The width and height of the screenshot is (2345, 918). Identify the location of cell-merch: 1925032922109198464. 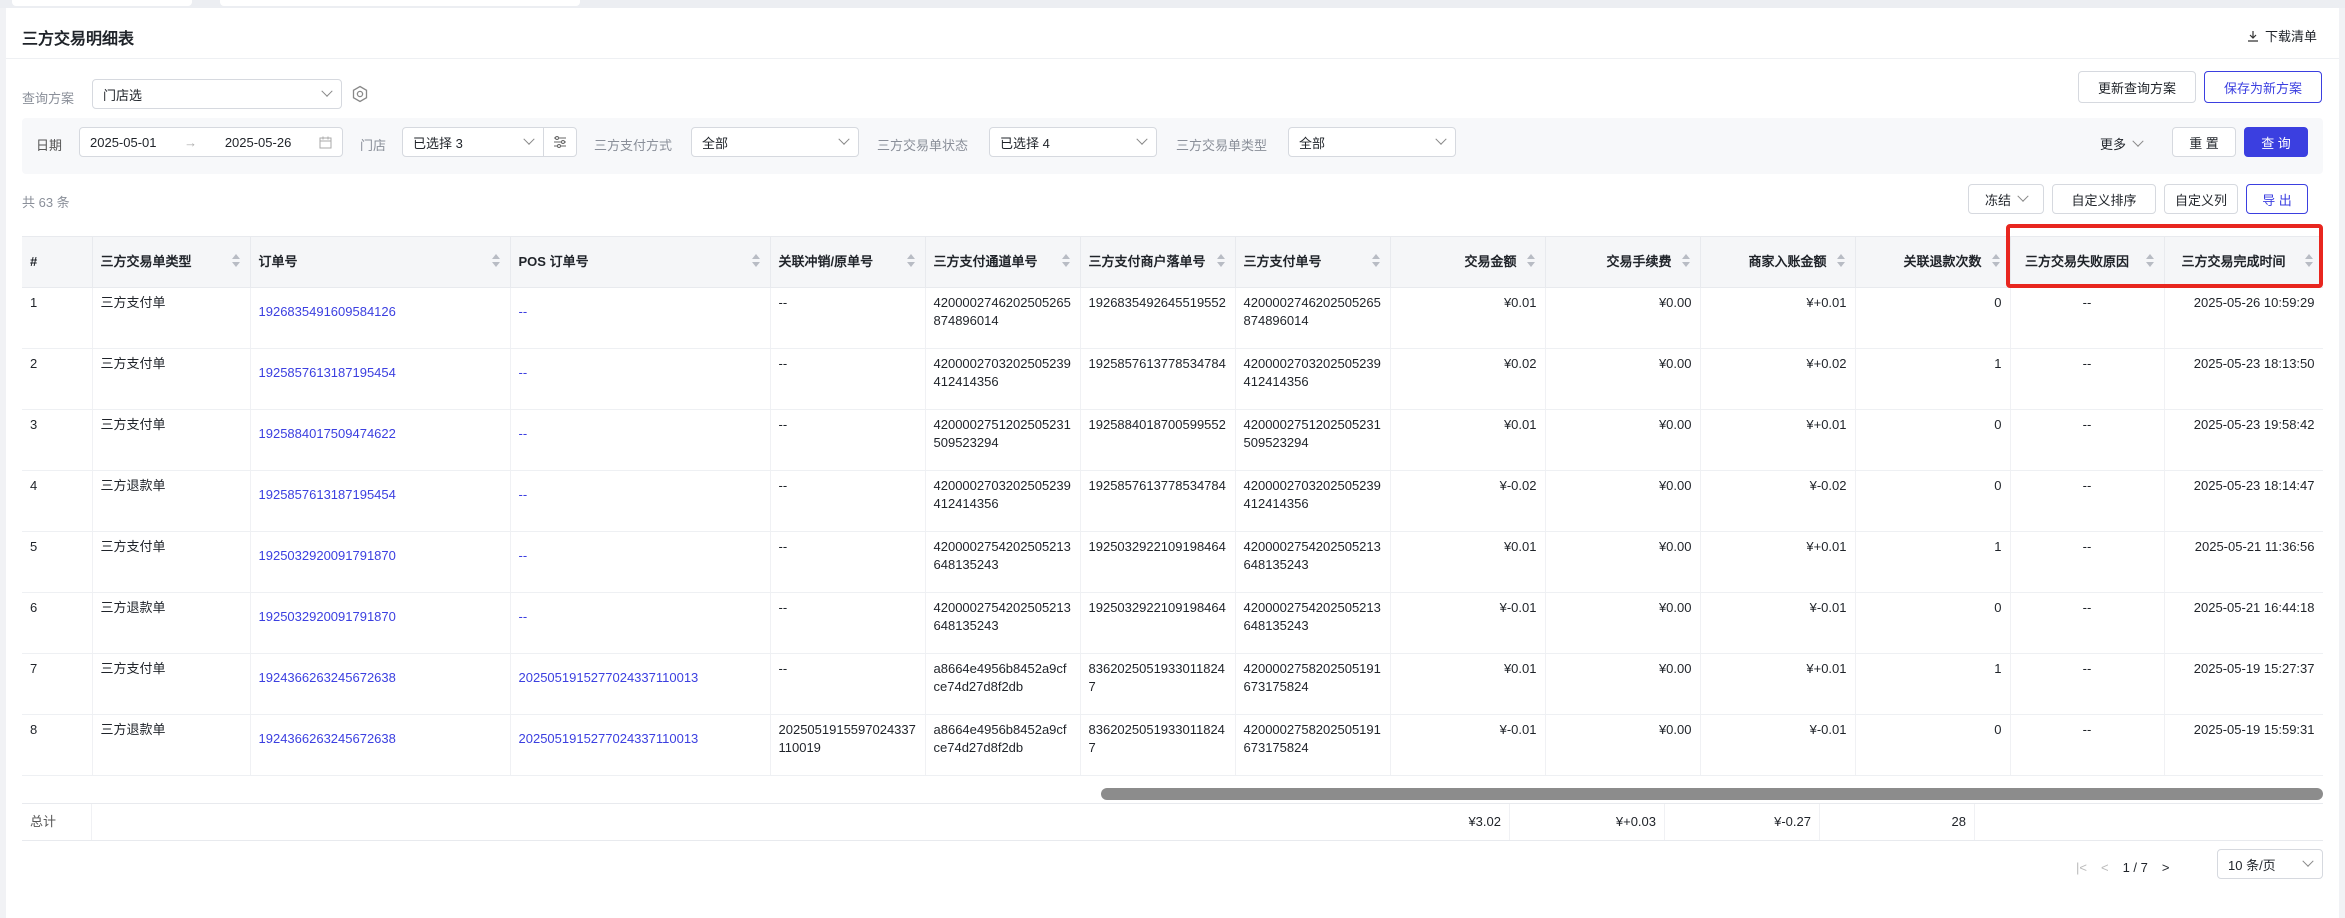
(1158, 623).